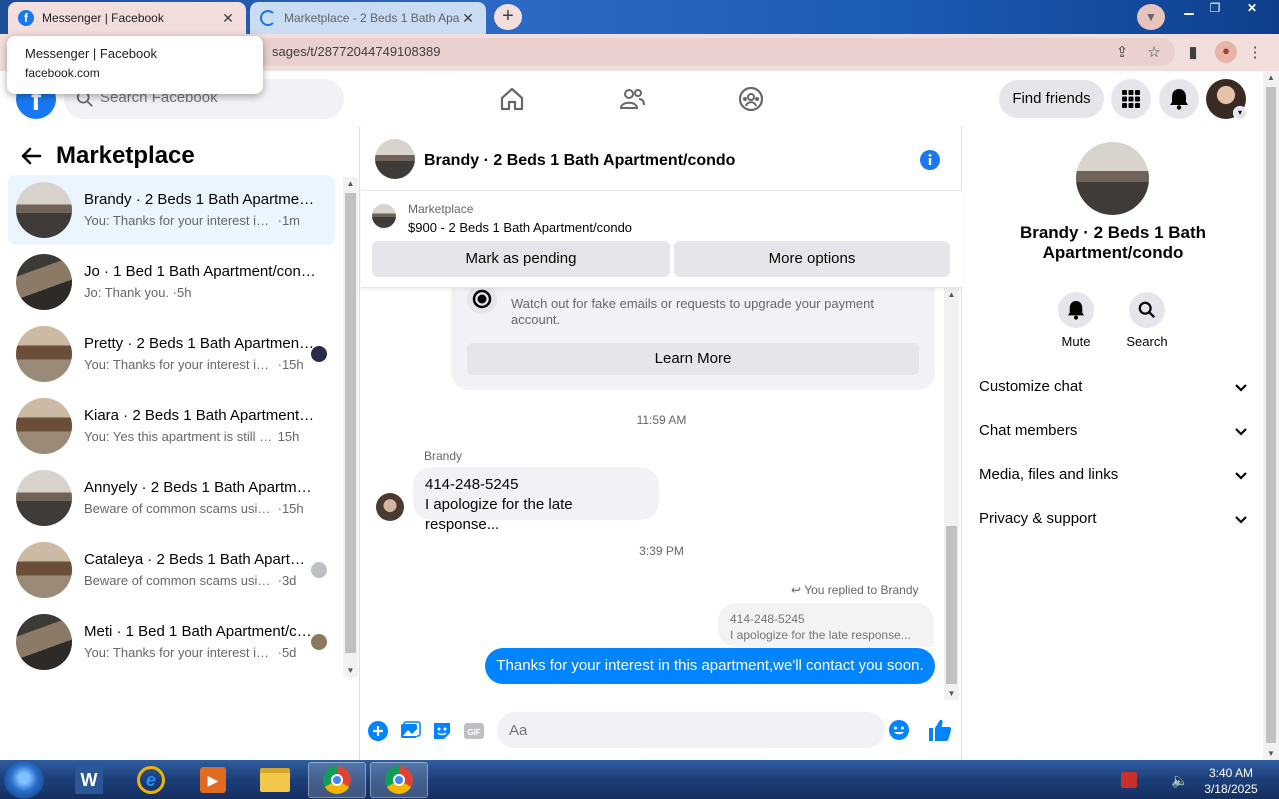  I want to click on facebook-favicon-icon: f, so click(26, 18).